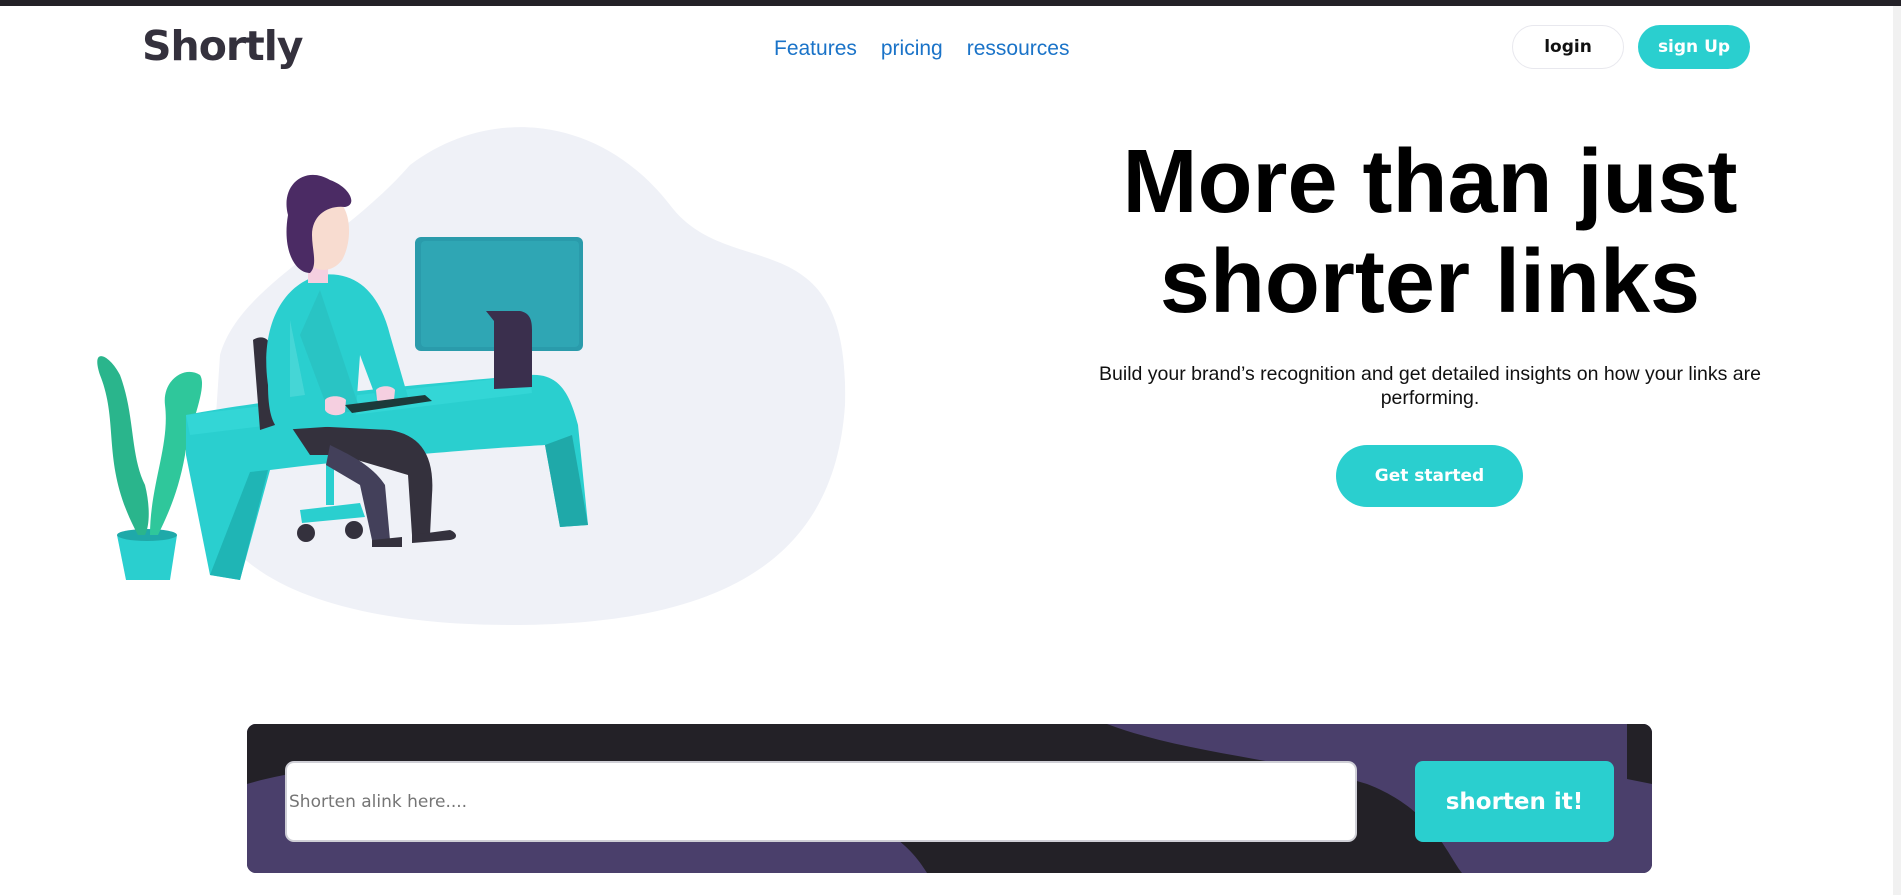 The height and width of the screenshot is (895, 1901). What do you see at coordinates (1430, 182) in the screenshot?
I see `hero-title-line1: More than just` at bounding box center [1430, 182].